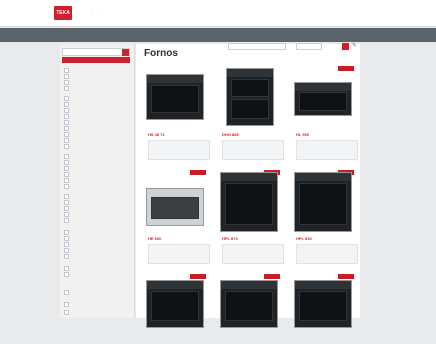 The height and width of the screenshot is (344, 436). What do you see at coordinates (175, 285) in the screenshot?
I see `oven-panel` at bounding box center [175, 285].